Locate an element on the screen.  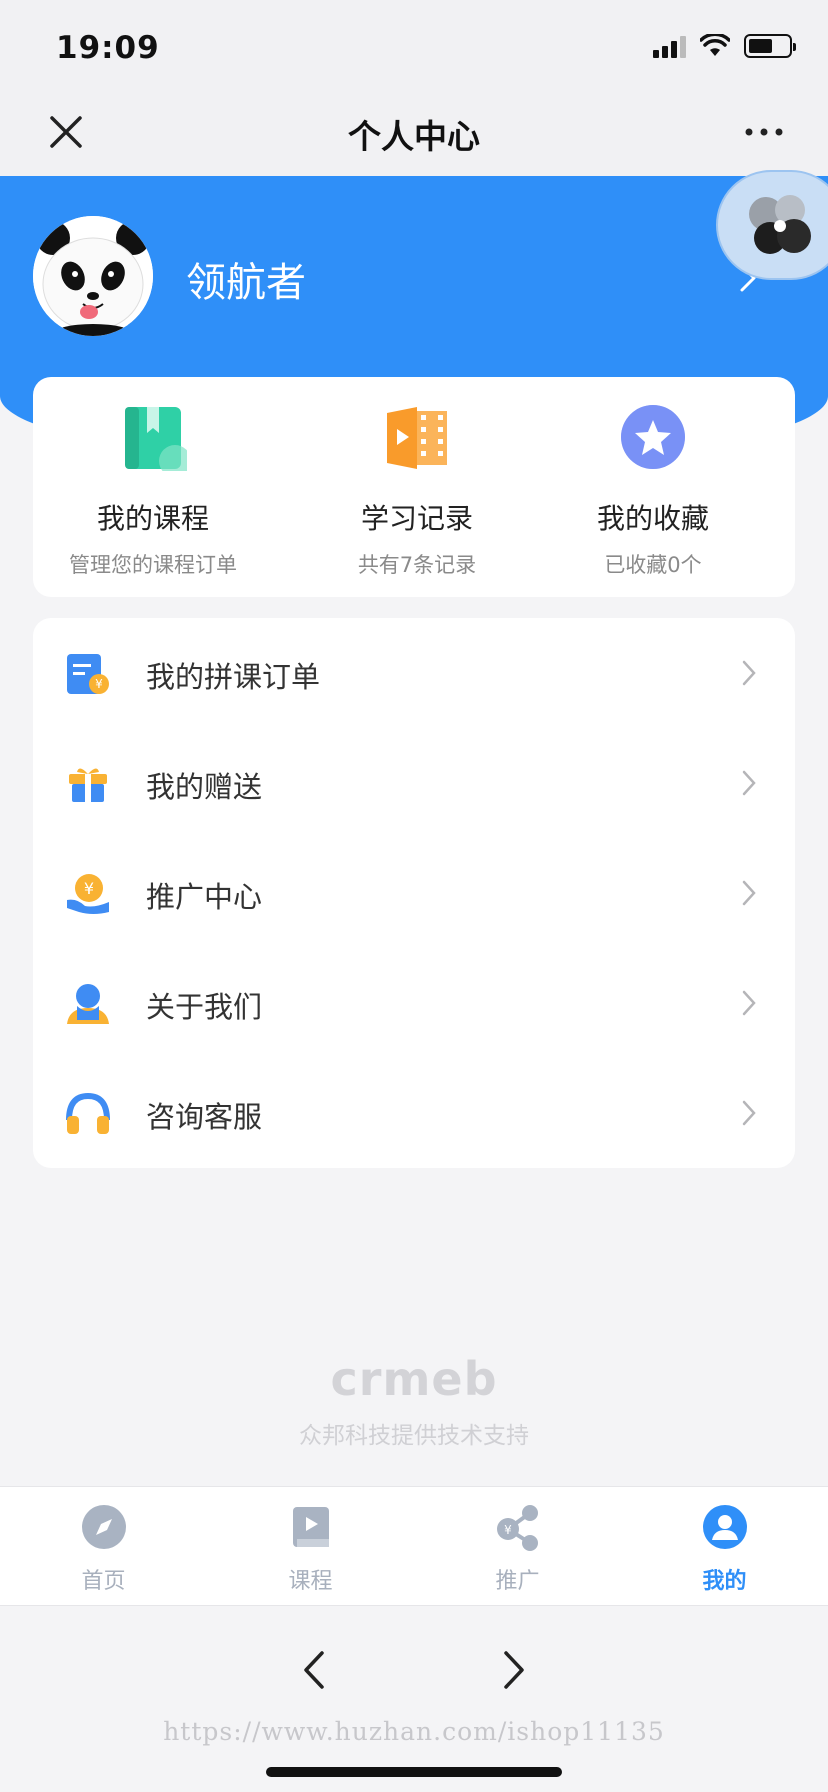
menu-item-about-us: 关于我们 is located at coordinates (414, 1003).